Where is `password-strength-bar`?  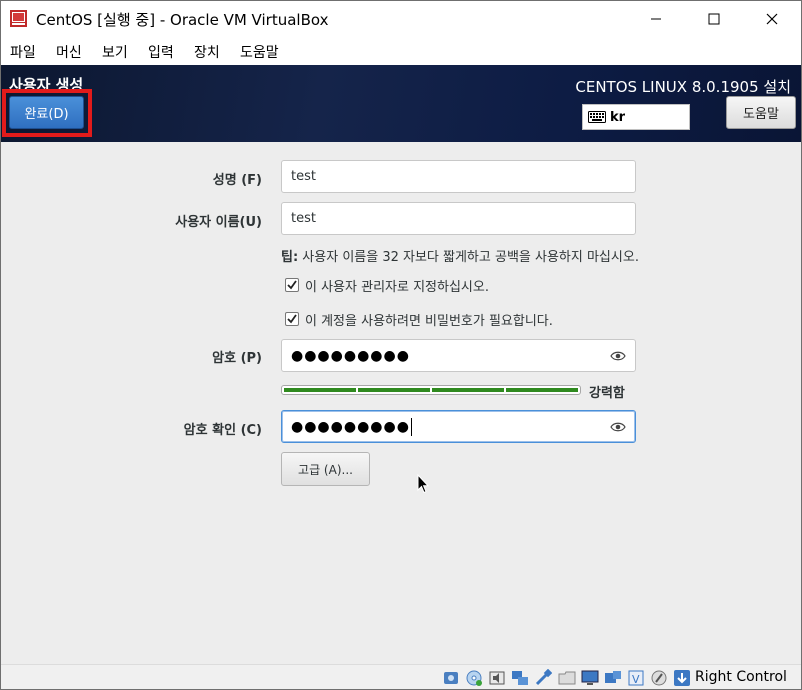
password-strength-bar is located at coordinates (431, 390).